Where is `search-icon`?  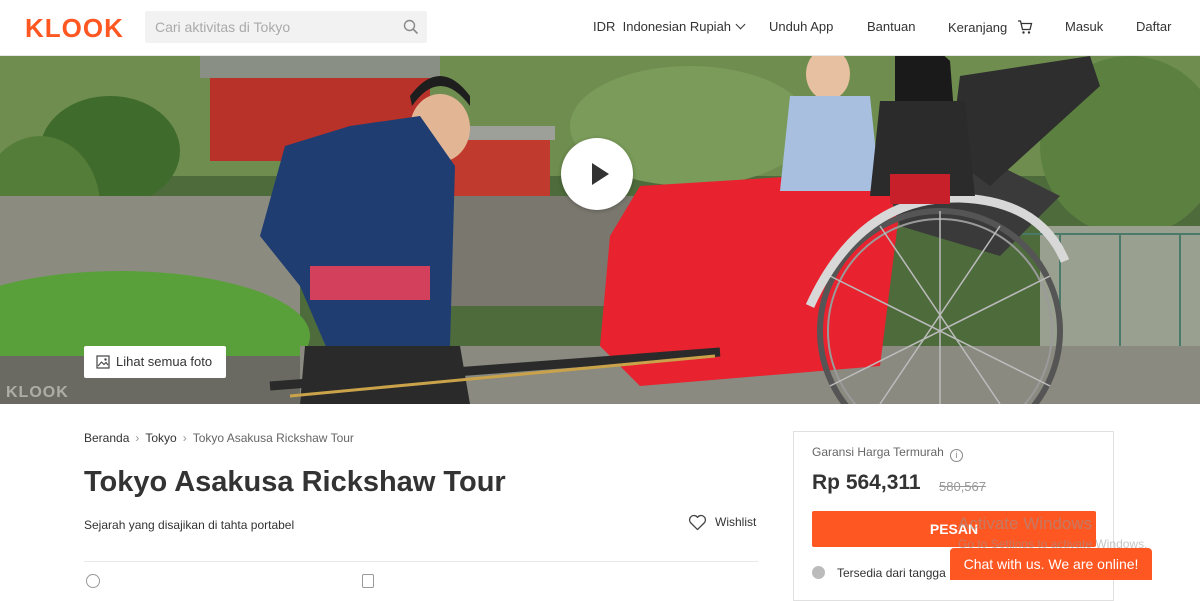
search-icon is located at coordinates (411, 27).